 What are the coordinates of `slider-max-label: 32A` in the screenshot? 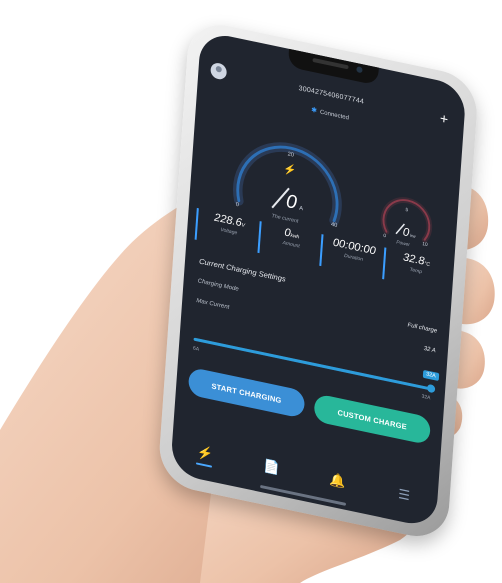 It's located at (426, 397).